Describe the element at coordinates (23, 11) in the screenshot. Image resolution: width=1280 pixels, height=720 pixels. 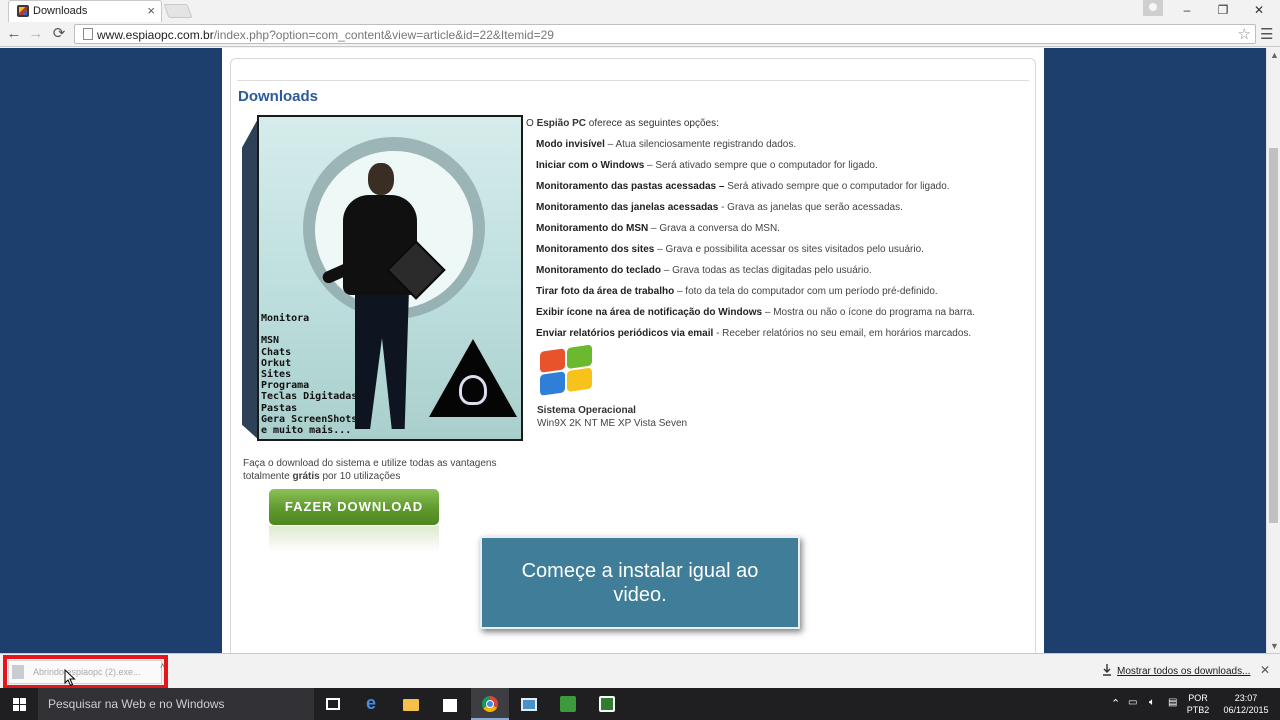
I see `site-favicon-icon` at that location.